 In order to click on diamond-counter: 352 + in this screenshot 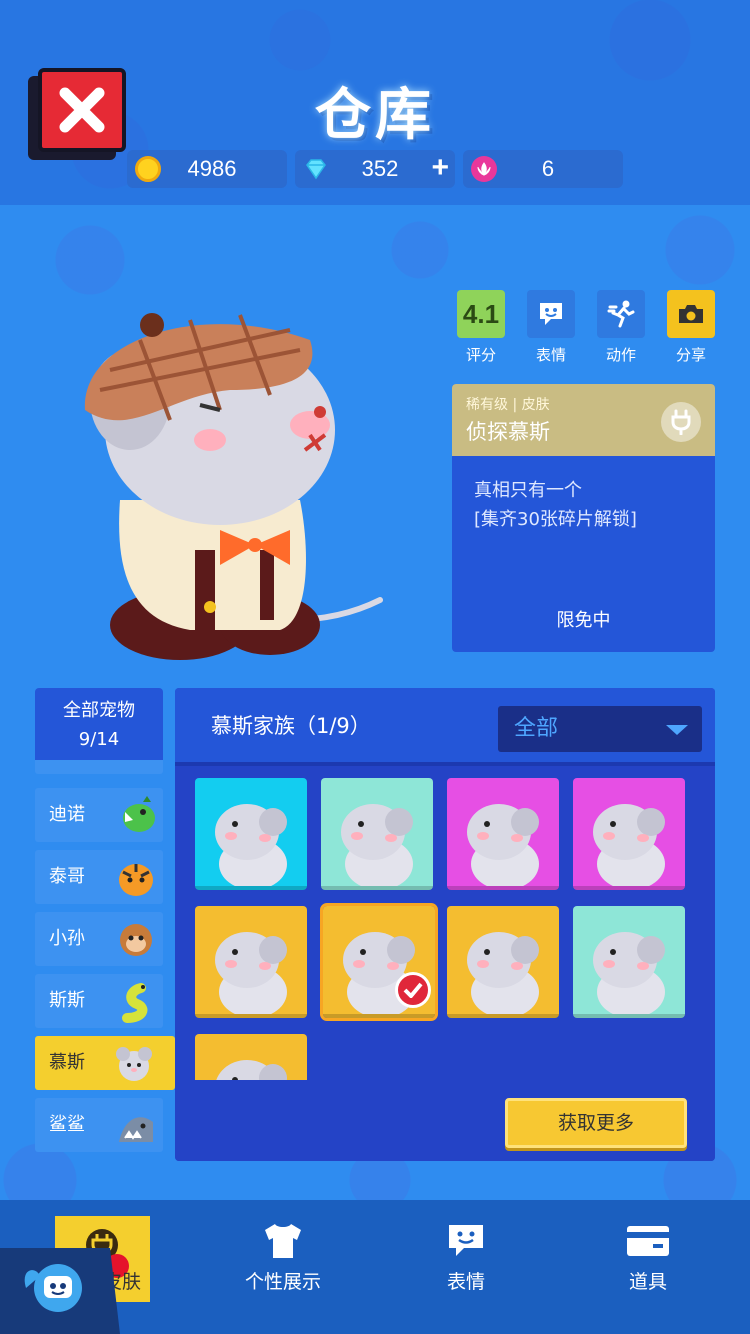, I will do `click(375, 169)`.